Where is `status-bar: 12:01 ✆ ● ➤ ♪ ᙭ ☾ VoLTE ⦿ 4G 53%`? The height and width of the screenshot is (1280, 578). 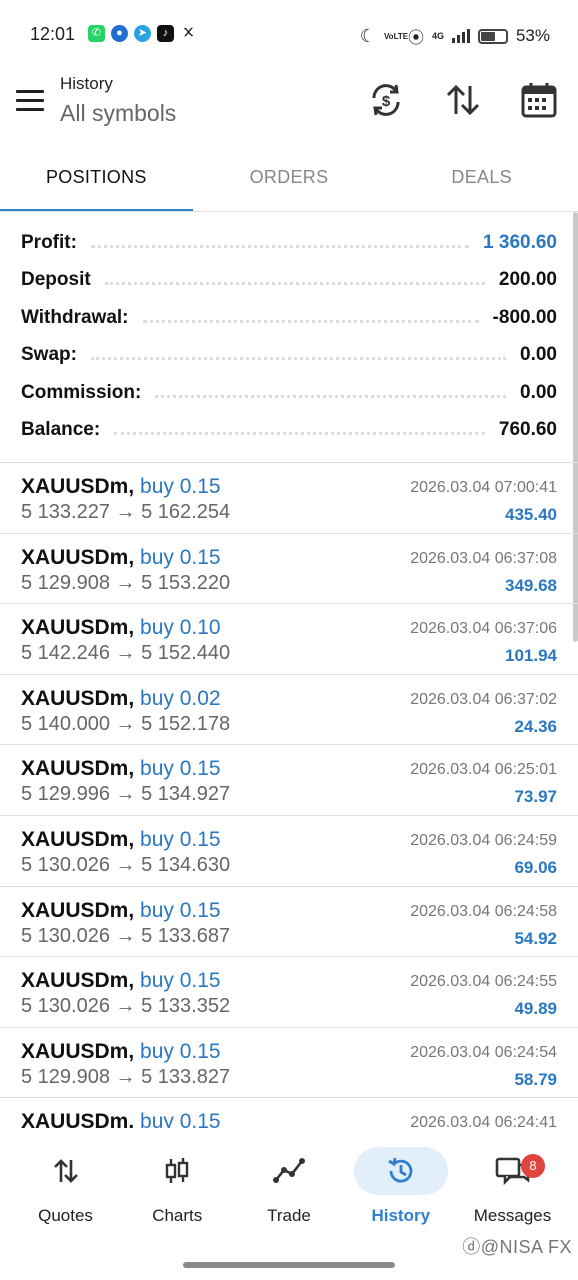 status-bar: 12:01 ✆ ● ➤ ♪ ᙭ ☾ VoLTE ⦿ 4G 53% is located at coordinates (289, 33).